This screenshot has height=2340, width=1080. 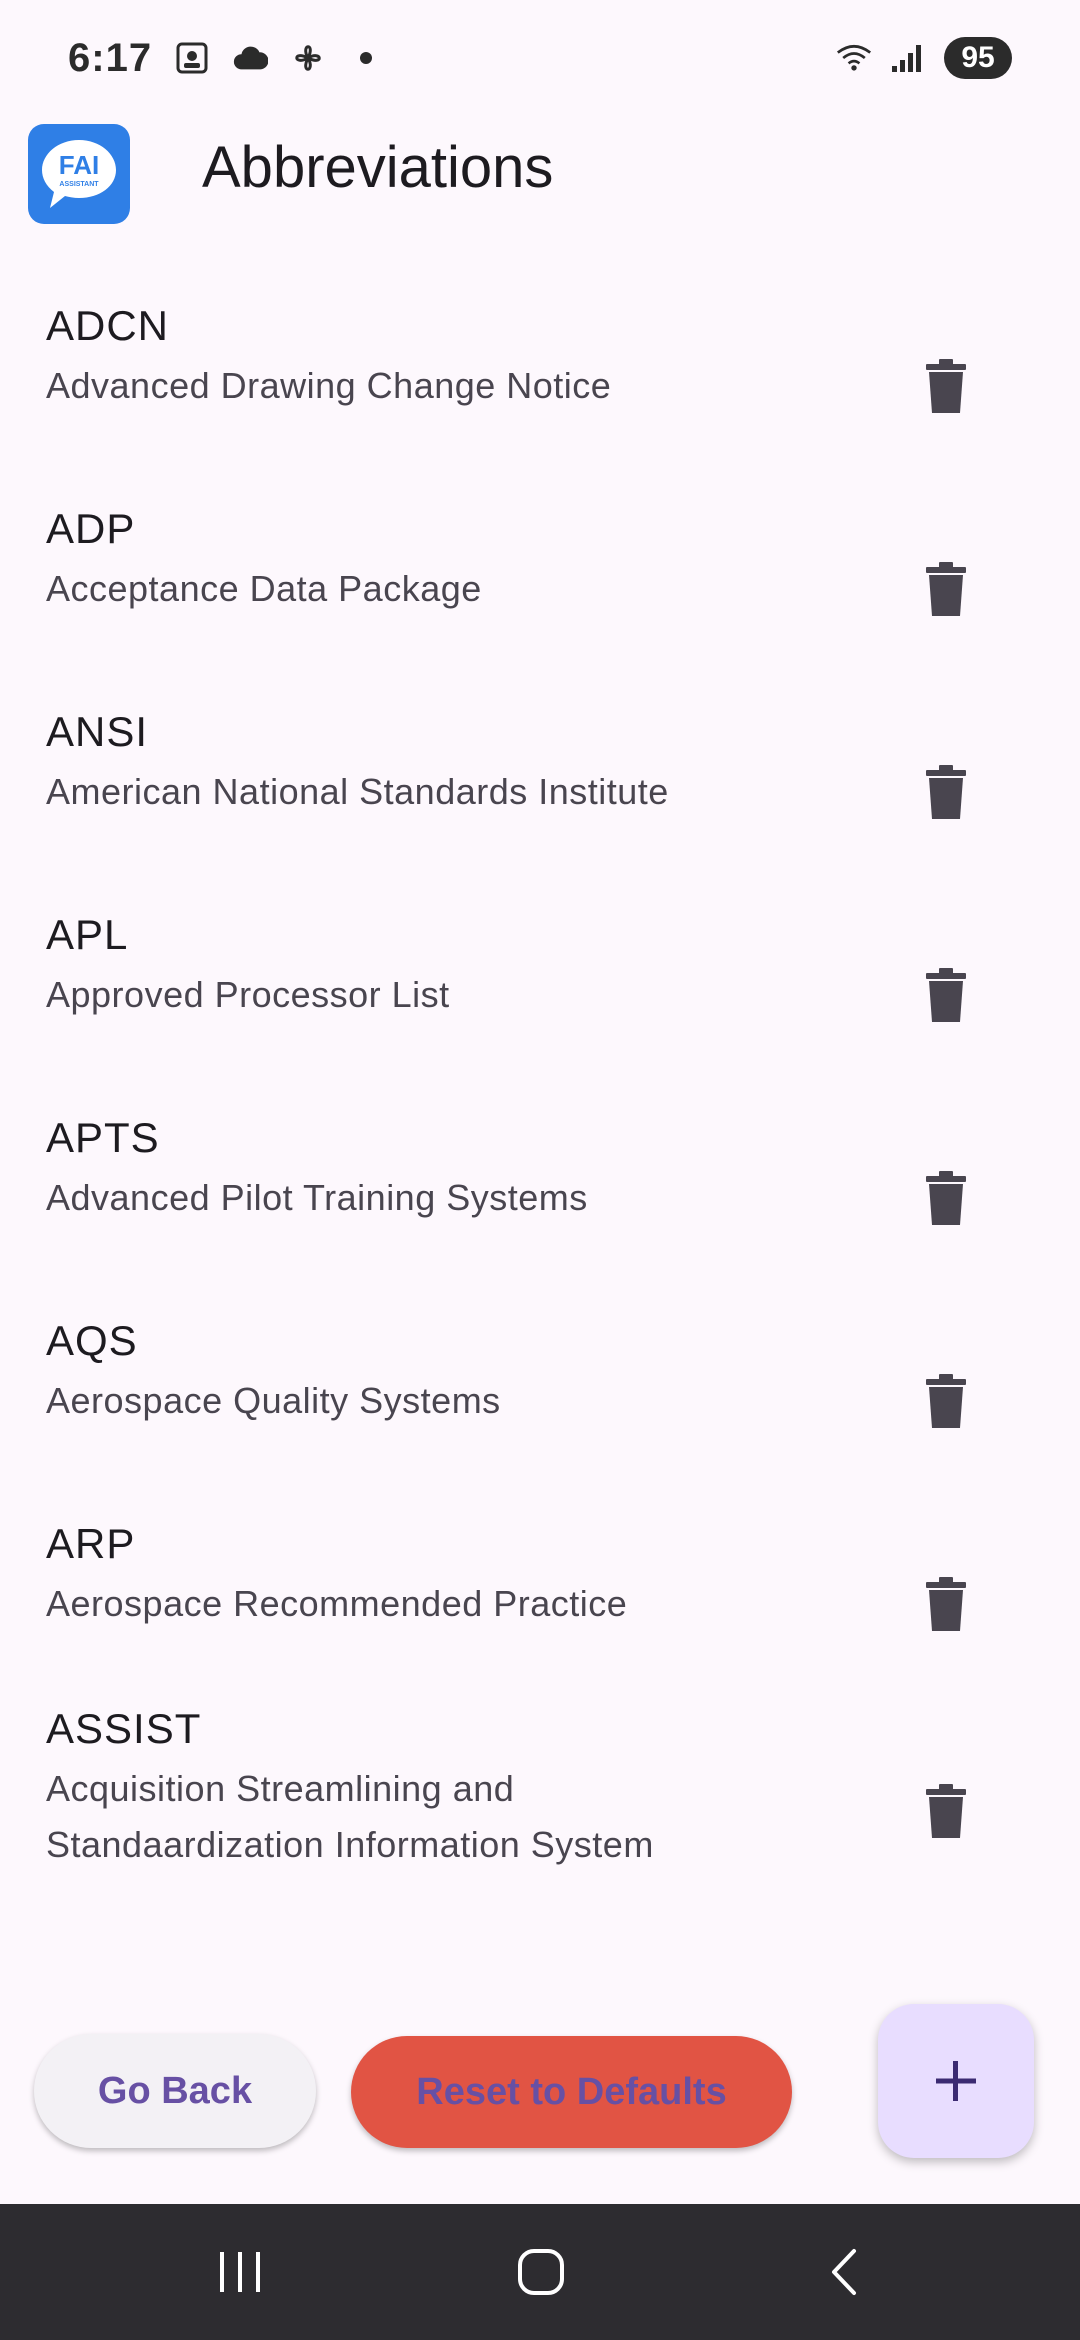 I want to click on app-bar: FAI ASSISTANT Abbreviations, so click(x=540, y=171).